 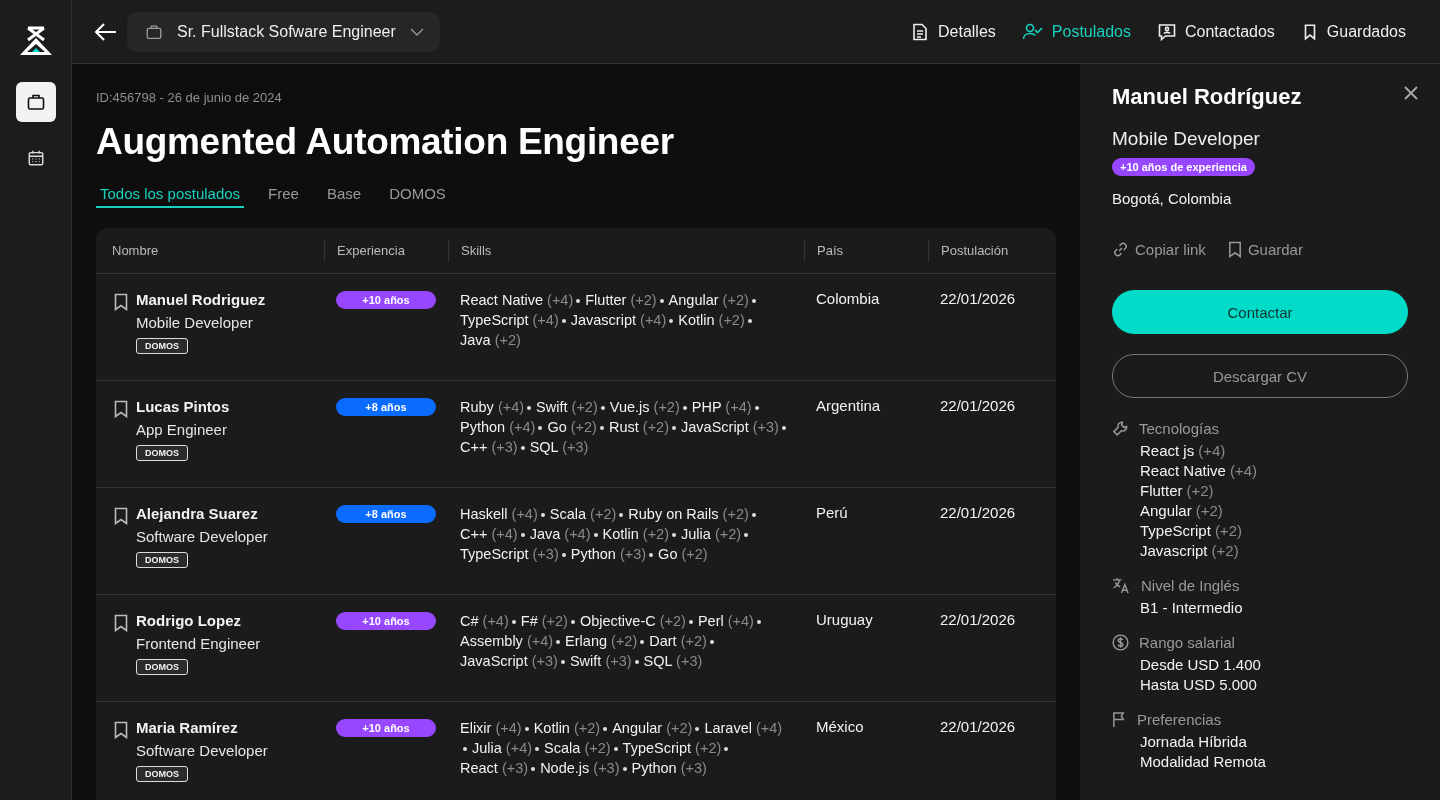 What do you see at coordinates (1183, 451) in the screenshot?
I see `section-item: React js (+4)` at bounding box center [1183, 451].